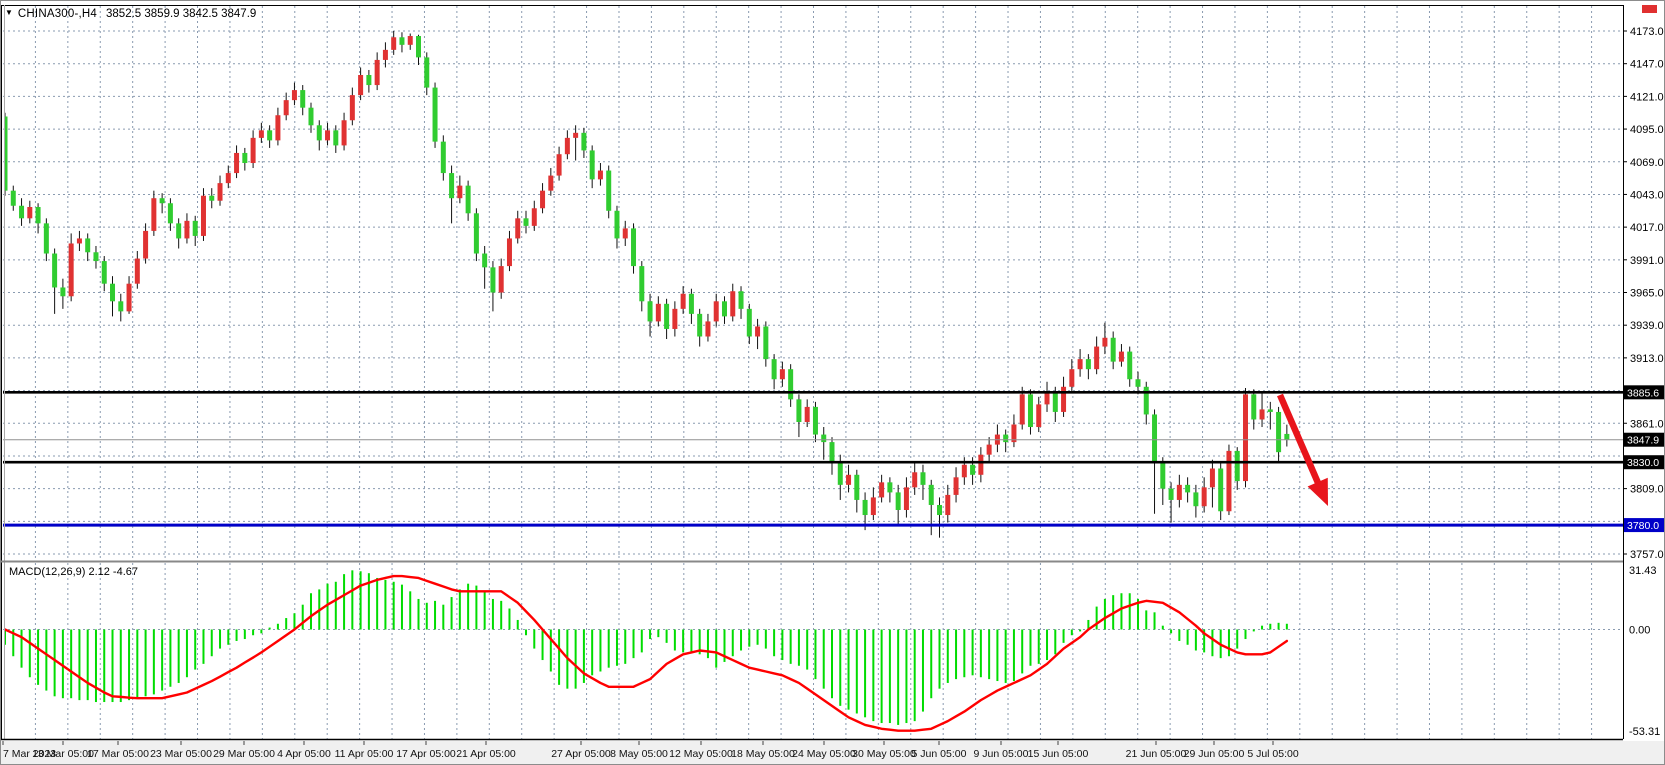  I want to click on time-tick-label: 30 May 05:00, so click(884, 754).